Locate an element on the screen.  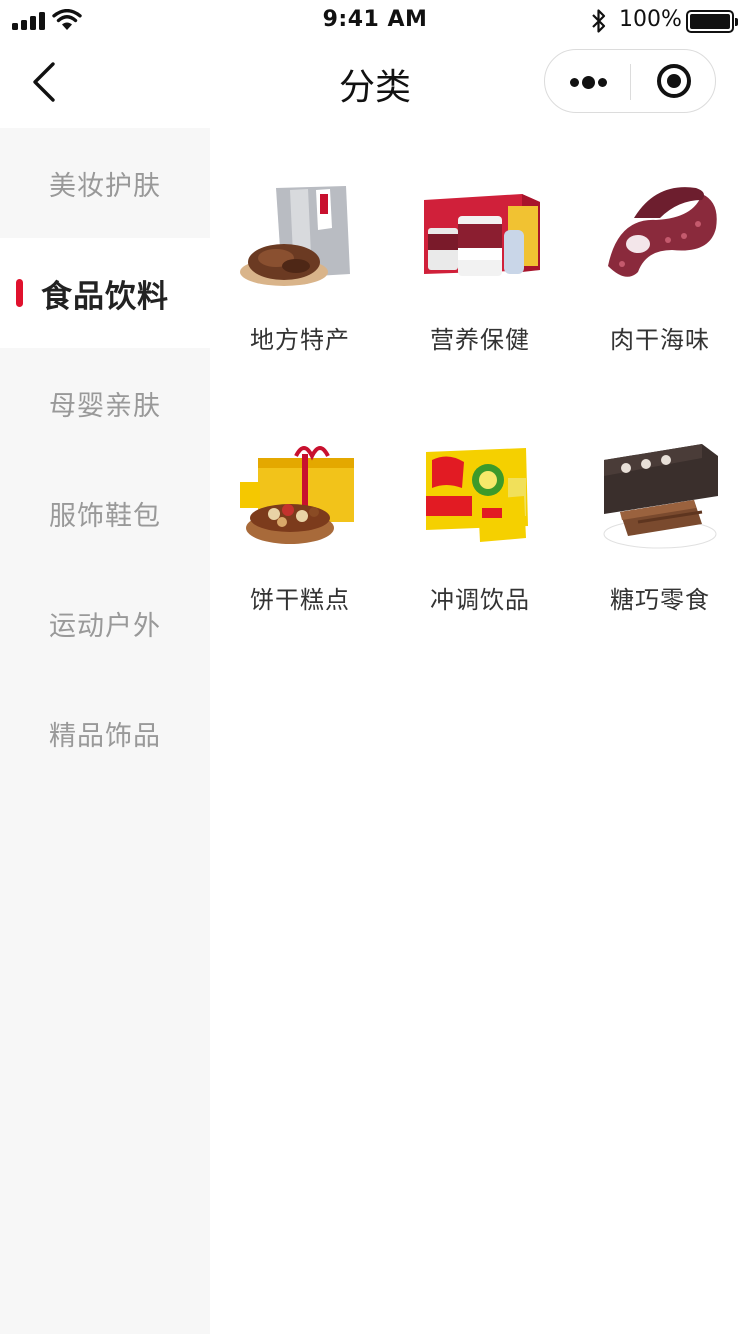
sidebar-item-food-drink: 食品饮料 is located at coordinates (105, 293).